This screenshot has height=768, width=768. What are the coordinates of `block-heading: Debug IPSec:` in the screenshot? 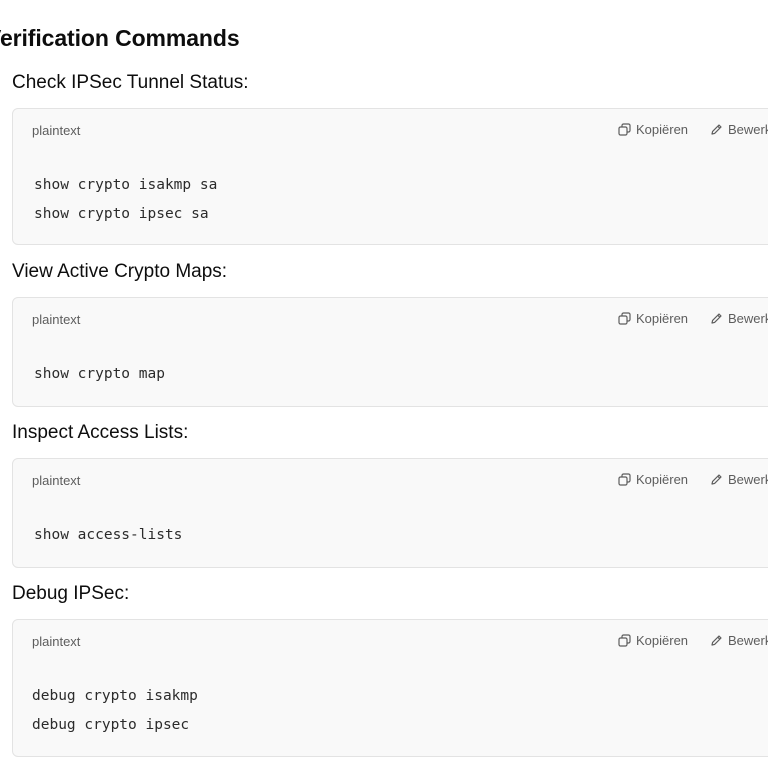 It's located at (71, 593).